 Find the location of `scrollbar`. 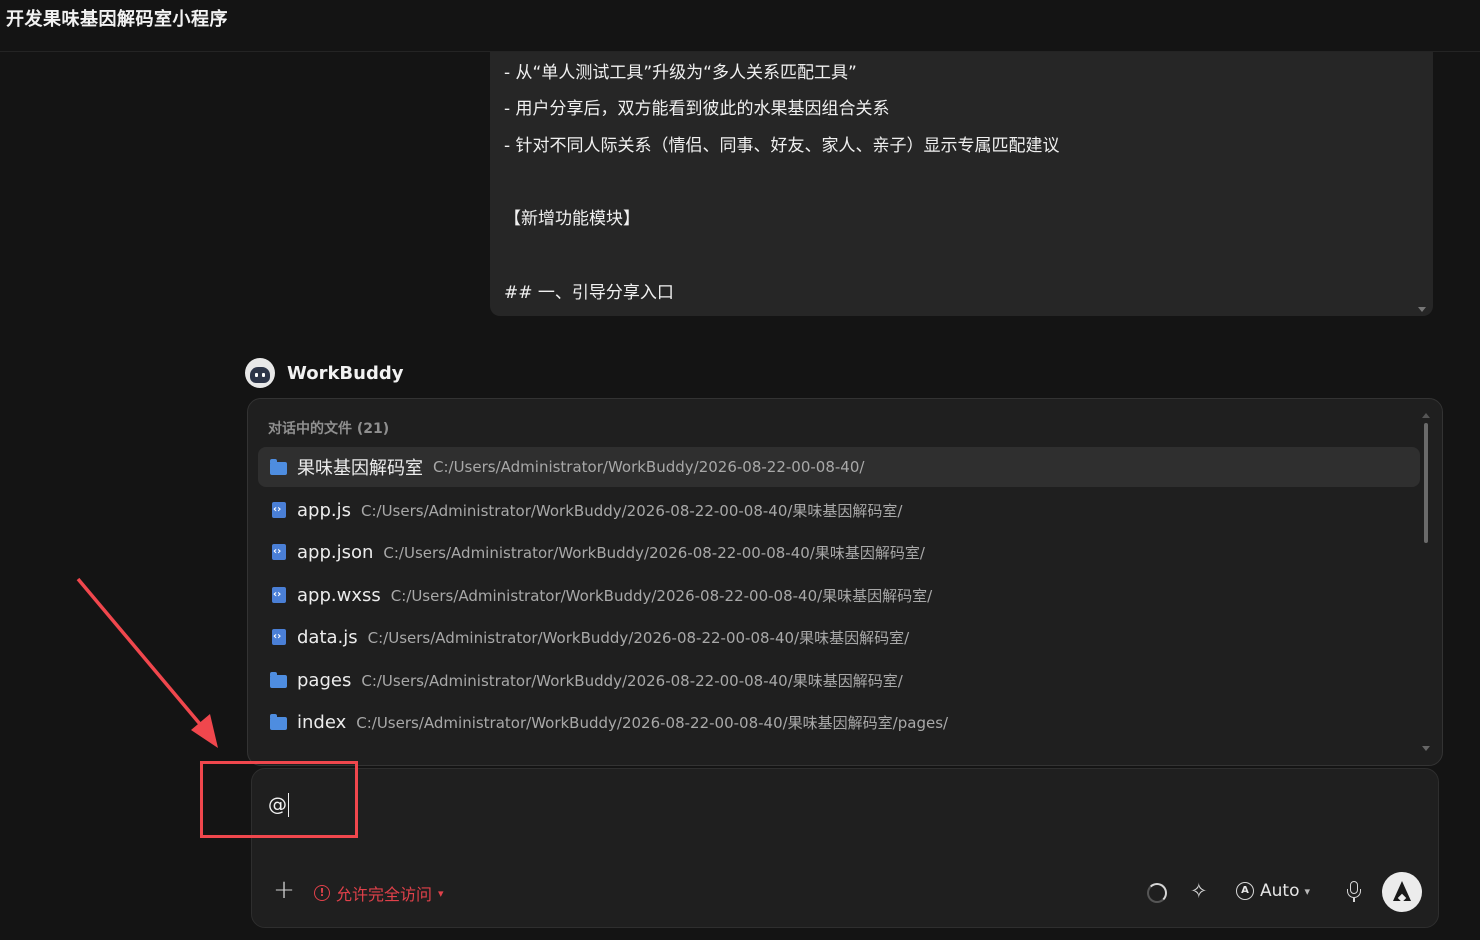

scrollbar is located at coordinates (1426, 483).